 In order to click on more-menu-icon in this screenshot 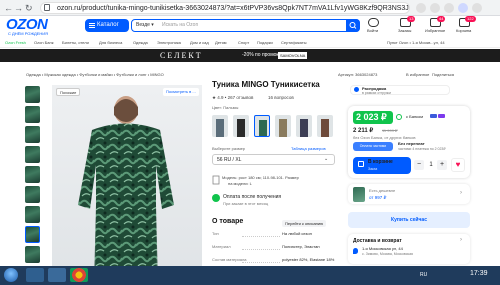, I will do `click(477, 8)`.